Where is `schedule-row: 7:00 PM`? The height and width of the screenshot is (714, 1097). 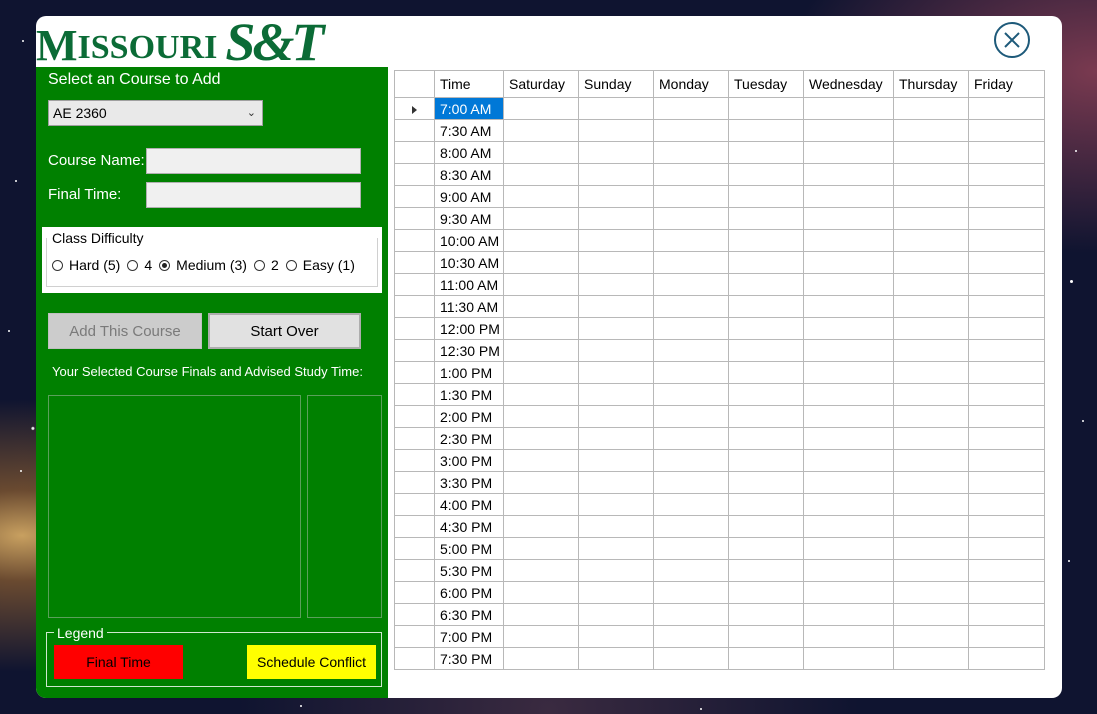
schedule-row: 7:00 PM is located at coordinates (719, 636).